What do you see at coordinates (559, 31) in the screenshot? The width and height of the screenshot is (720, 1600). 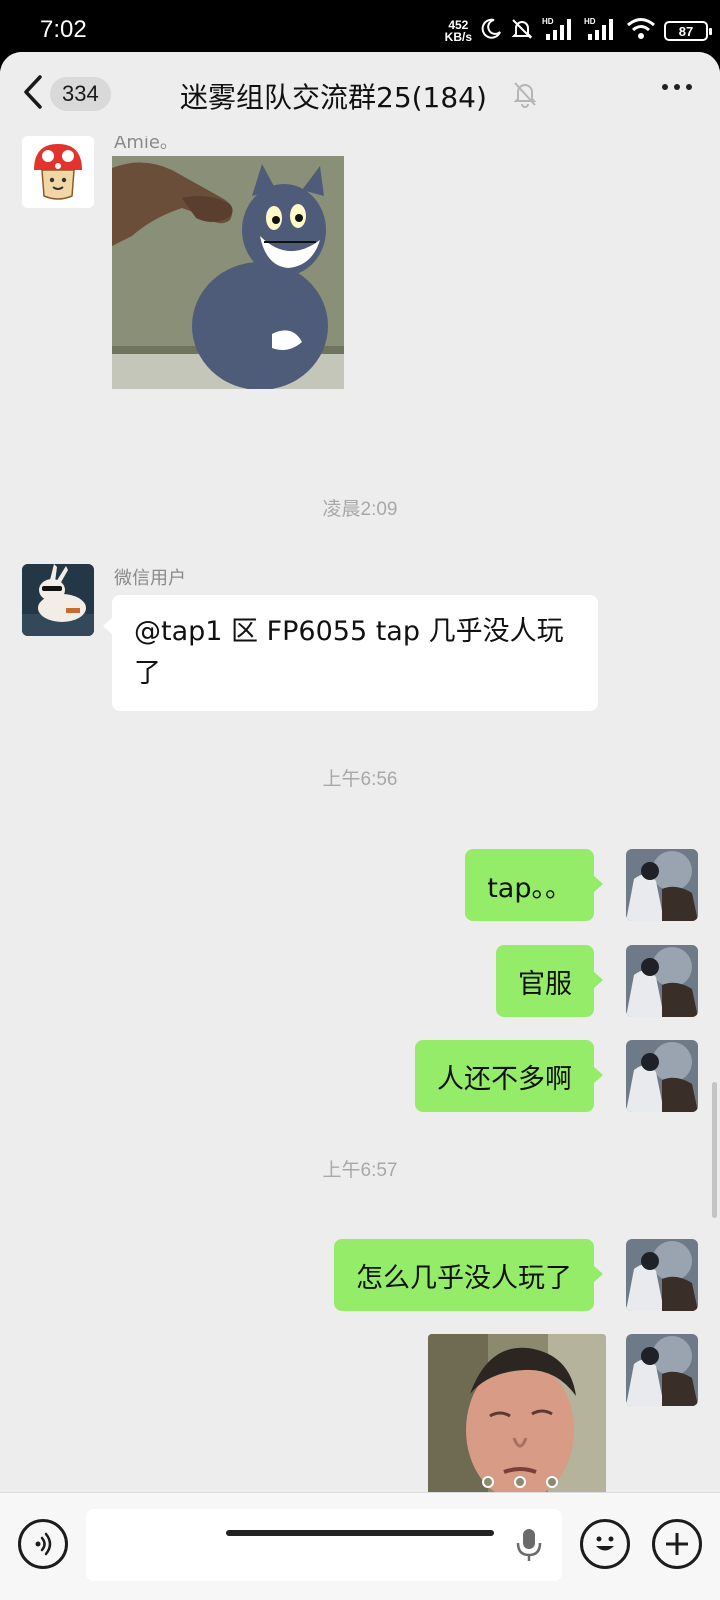 I see `signal-icon-1: HD` at bounding box center [559, 31].